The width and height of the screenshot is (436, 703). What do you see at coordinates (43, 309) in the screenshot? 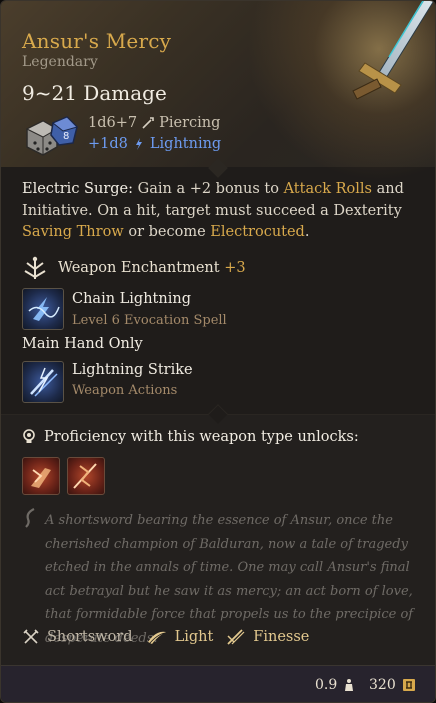
I see `chain-lightning-icon` at bounding box center [43, 309].